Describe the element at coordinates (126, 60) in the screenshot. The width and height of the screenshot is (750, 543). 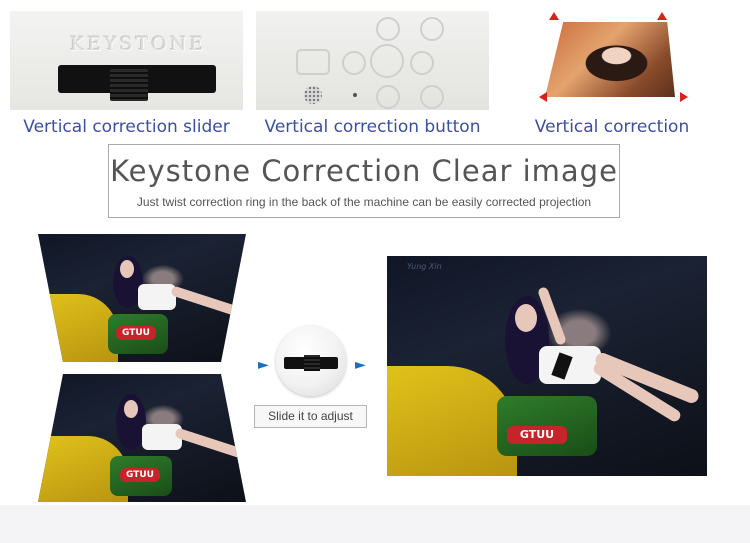
I see `slider-photo: KEYSTONE` at that location.